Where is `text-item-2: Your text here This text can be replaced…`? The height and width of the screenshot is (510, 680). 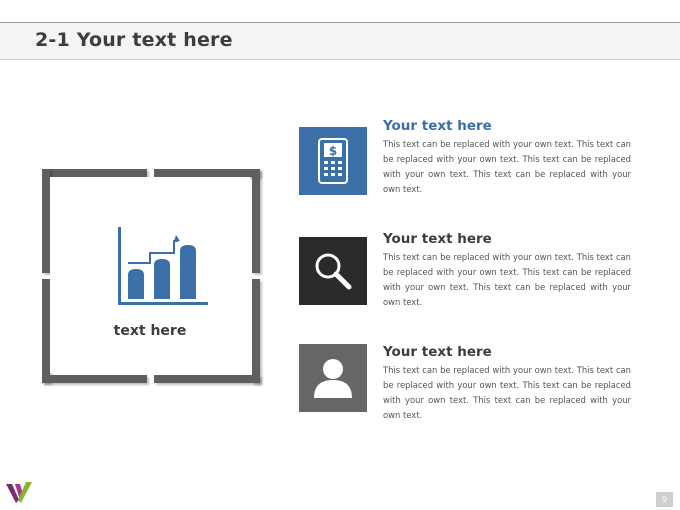 text-item-2: Your text here This text can be replaced… is located at coordinates (507, 270).